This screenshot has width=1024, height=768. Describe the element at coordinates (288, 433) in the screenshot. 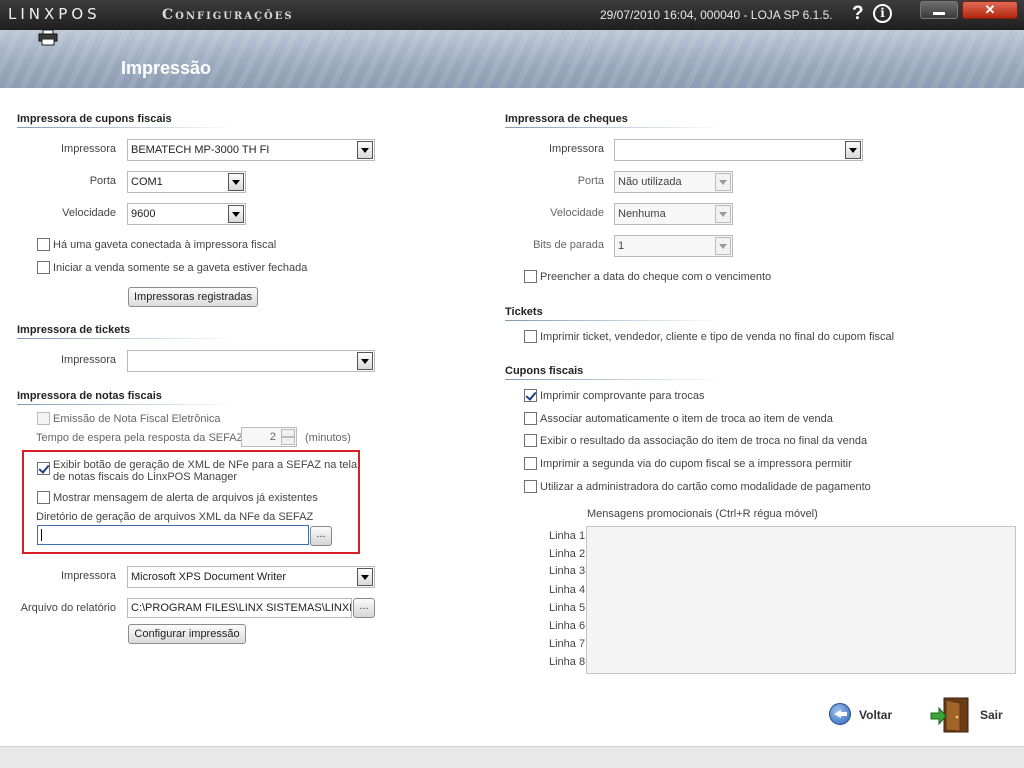

I see `spin-up-icon` at that location.